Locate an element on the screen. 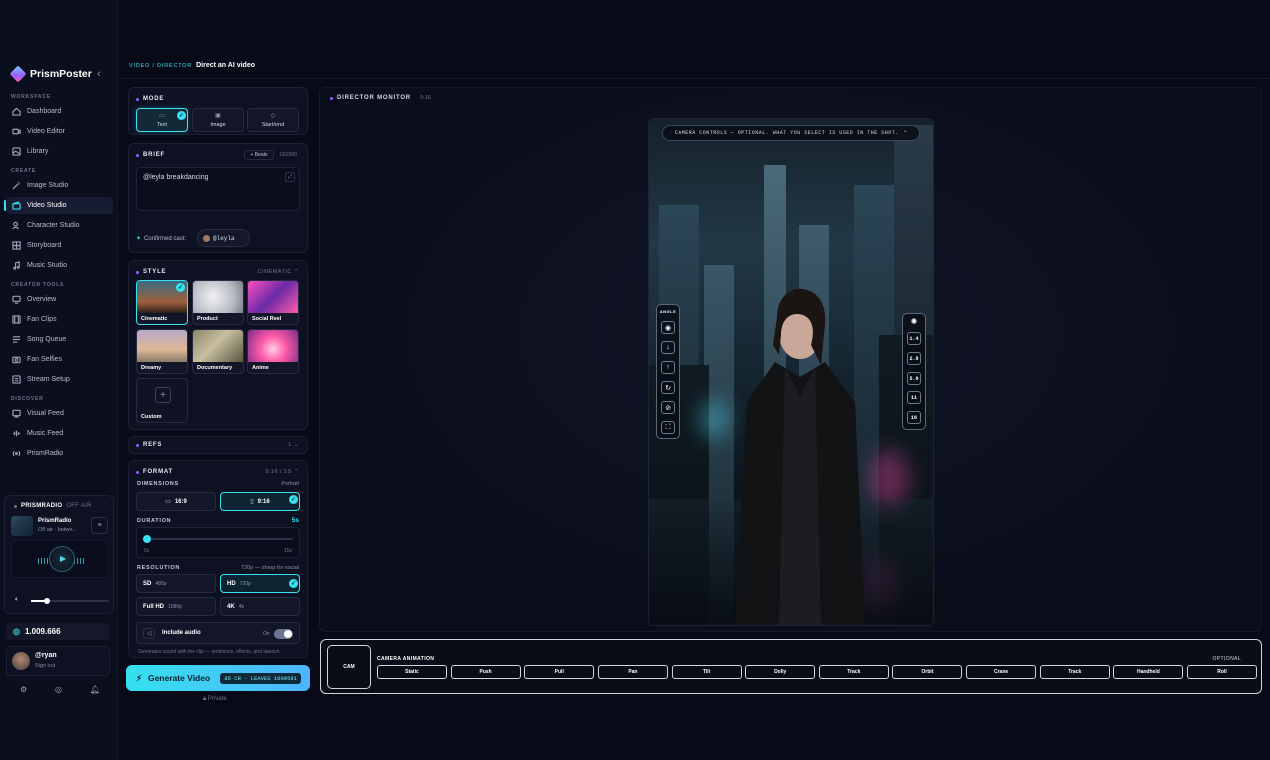  style-anime: Anime is located at coordinates (273, 351).